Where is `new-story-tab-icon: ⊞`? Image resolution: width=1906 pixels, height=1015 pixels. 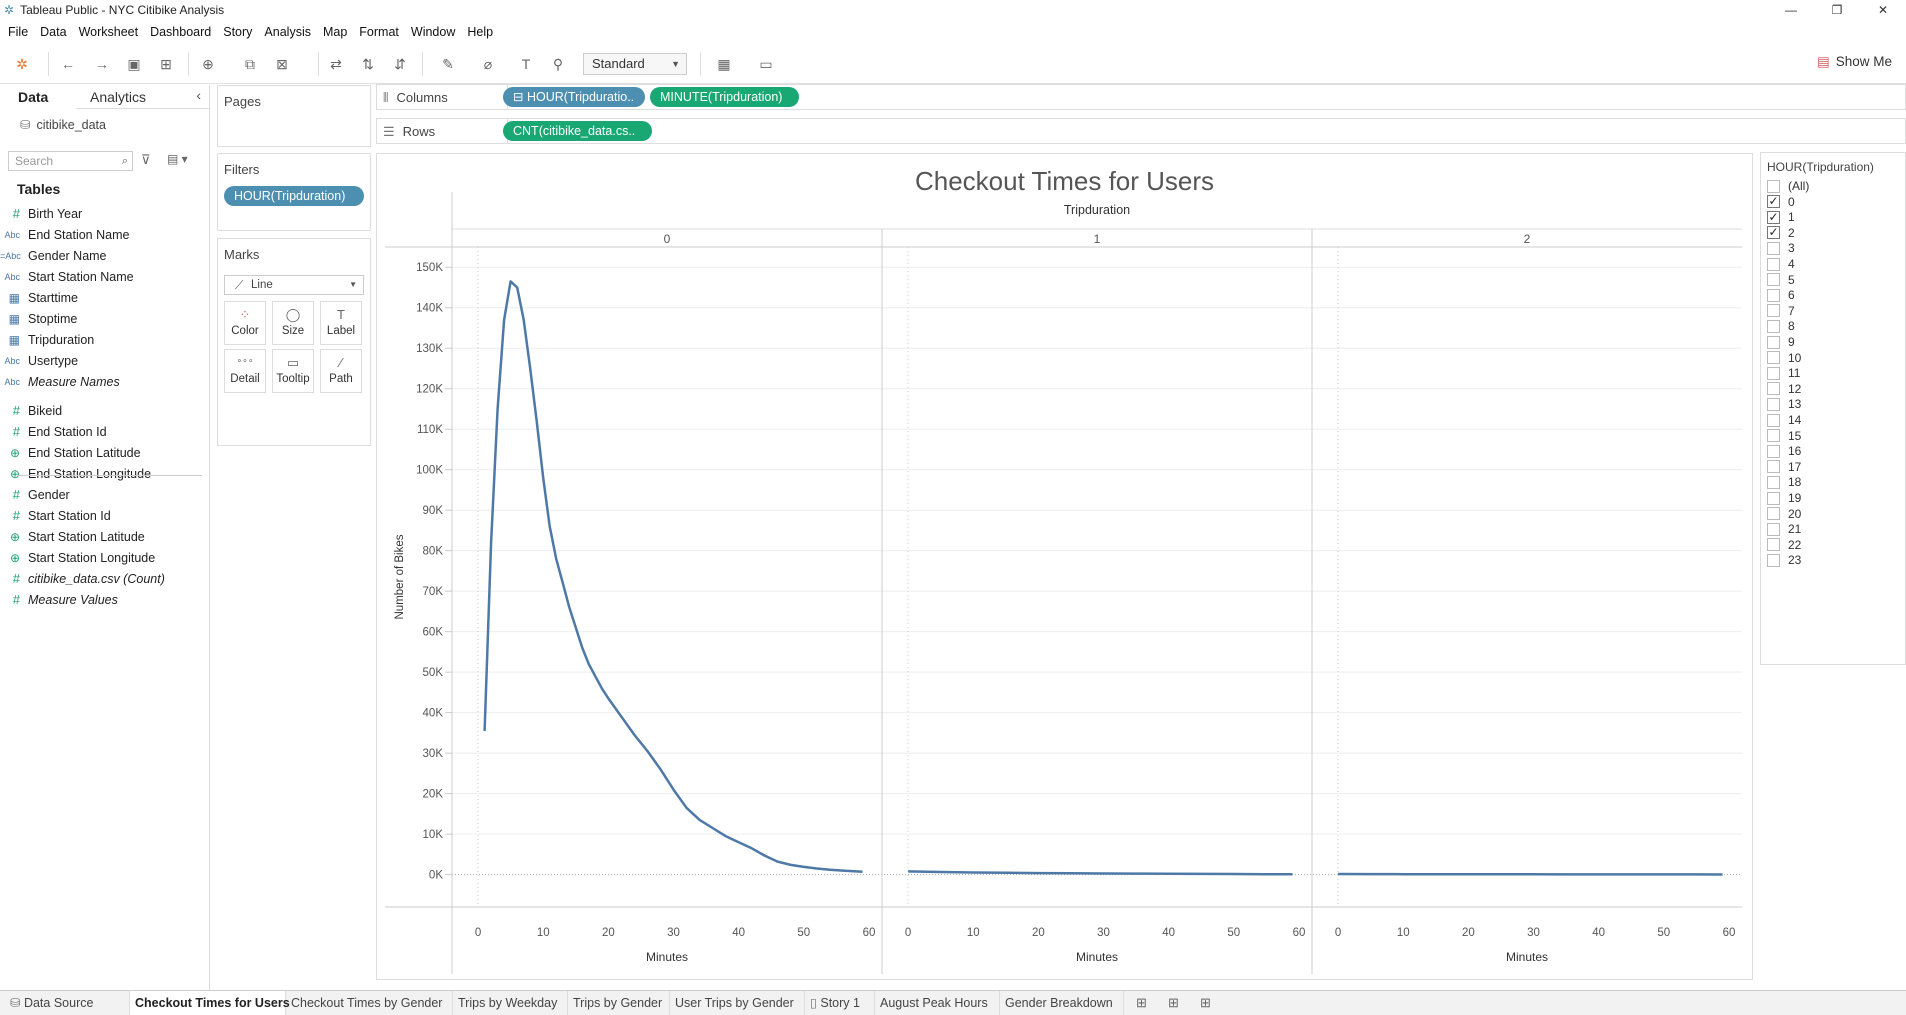
new-story-tab-icon: ⊞ is located at coordinates (1205, 1003).